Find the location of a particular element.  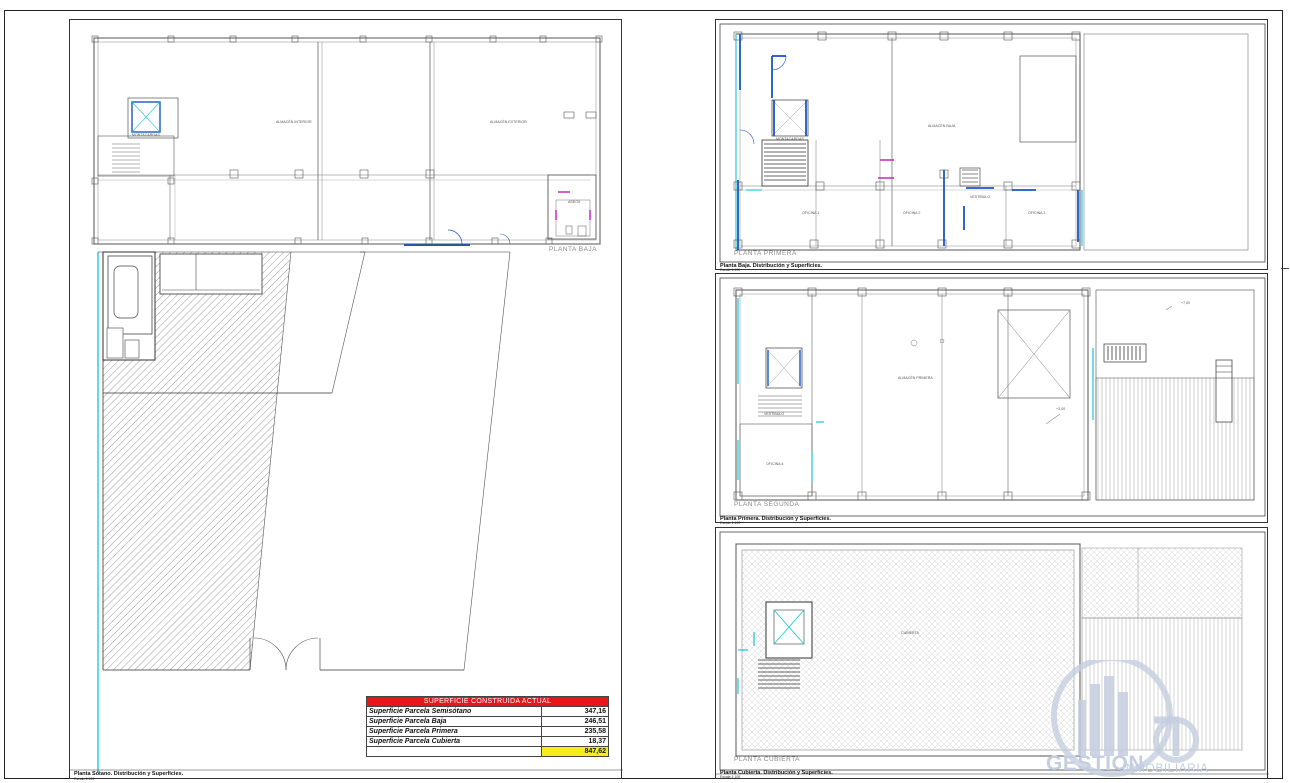

row-label: Superficie Parcela Primera is located at coordinates (454, 731).